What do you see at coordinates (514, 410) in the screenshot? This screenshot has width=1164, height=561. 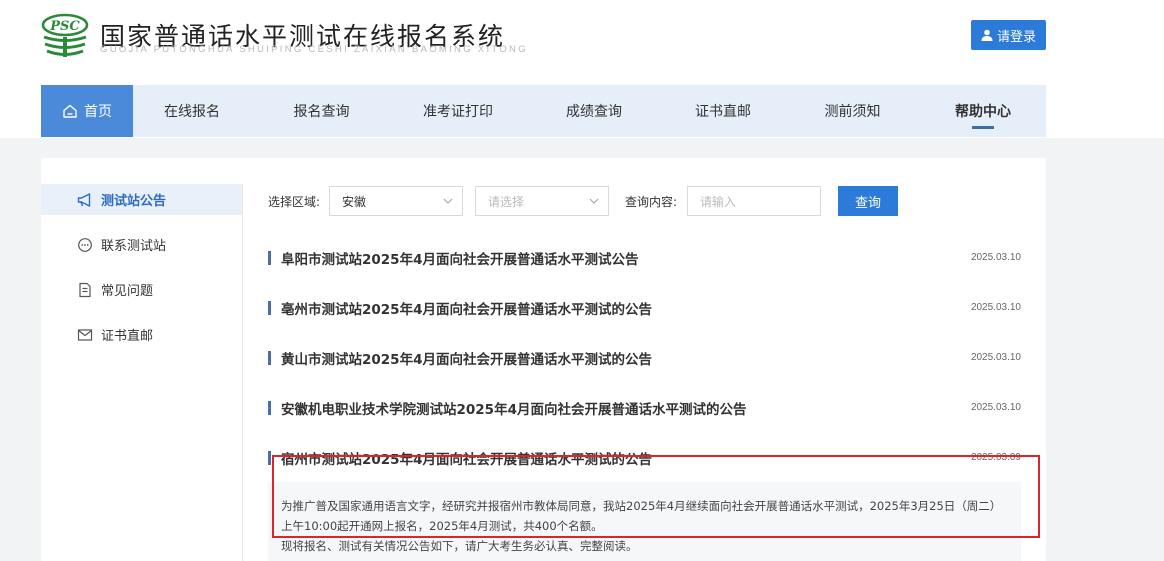 I see `notice-title: 安徽机电职业技术学院测试站2025年4月面向社会开展普通话水平测试的公告` at bounding box center [514, 410].